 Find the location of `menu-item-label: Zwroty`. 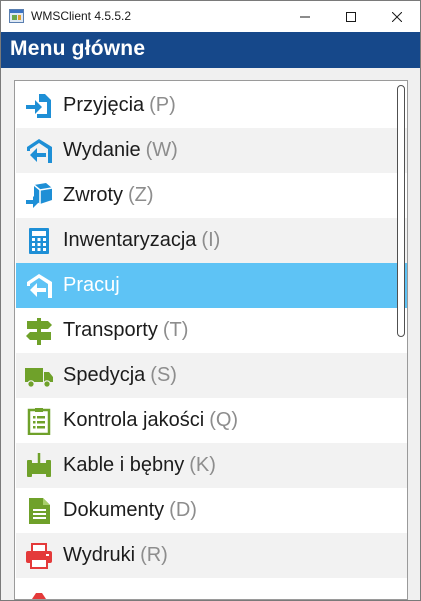

menu-item-label: Zwroty is located at coordinates (93, 195).